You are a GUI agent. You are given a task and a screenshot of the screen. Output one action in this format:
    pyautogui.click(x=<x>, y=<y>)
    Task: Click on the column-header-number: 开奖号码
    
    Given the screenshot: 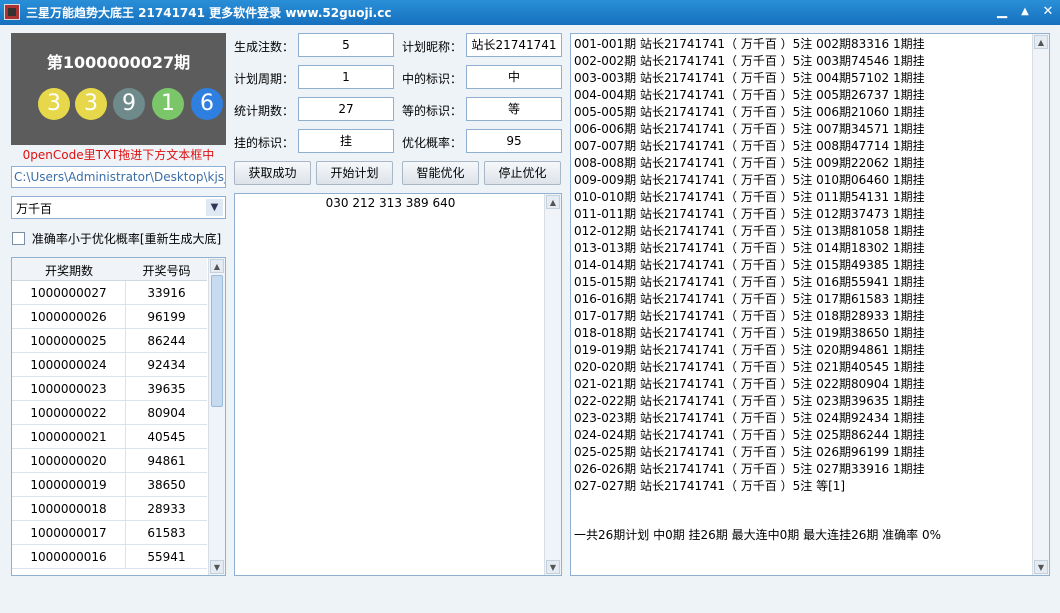 What is the action you would take?
    pyautogui.click(x=166, y=270)
    